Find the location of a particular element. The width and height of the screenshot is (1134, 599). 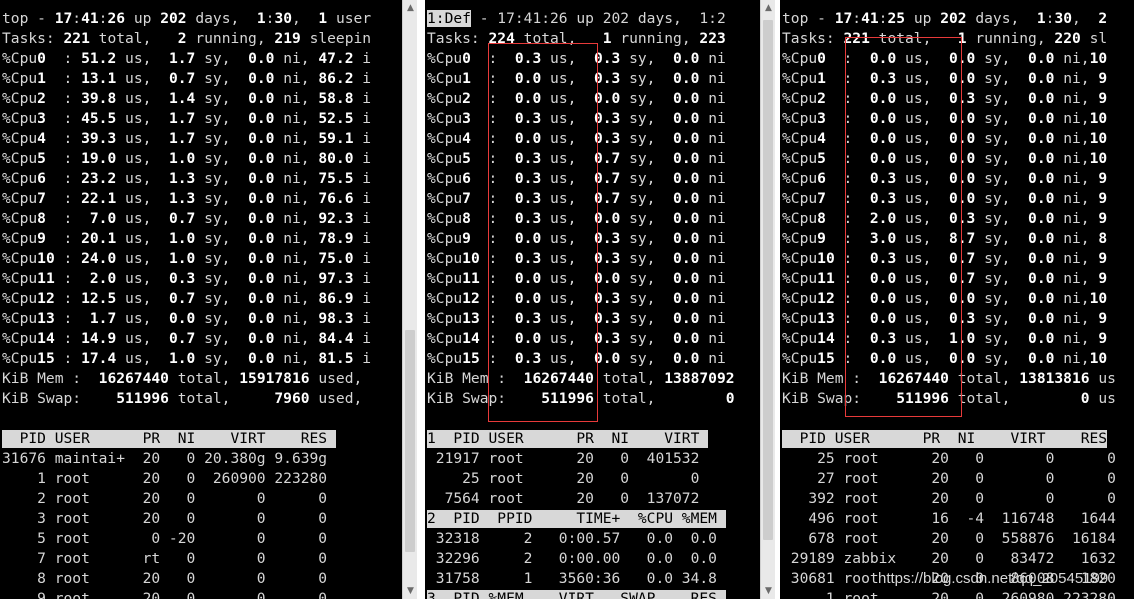

process-row: 32318 2 0:00.57 0.0 0.0 is located at coordinates (572, 538).